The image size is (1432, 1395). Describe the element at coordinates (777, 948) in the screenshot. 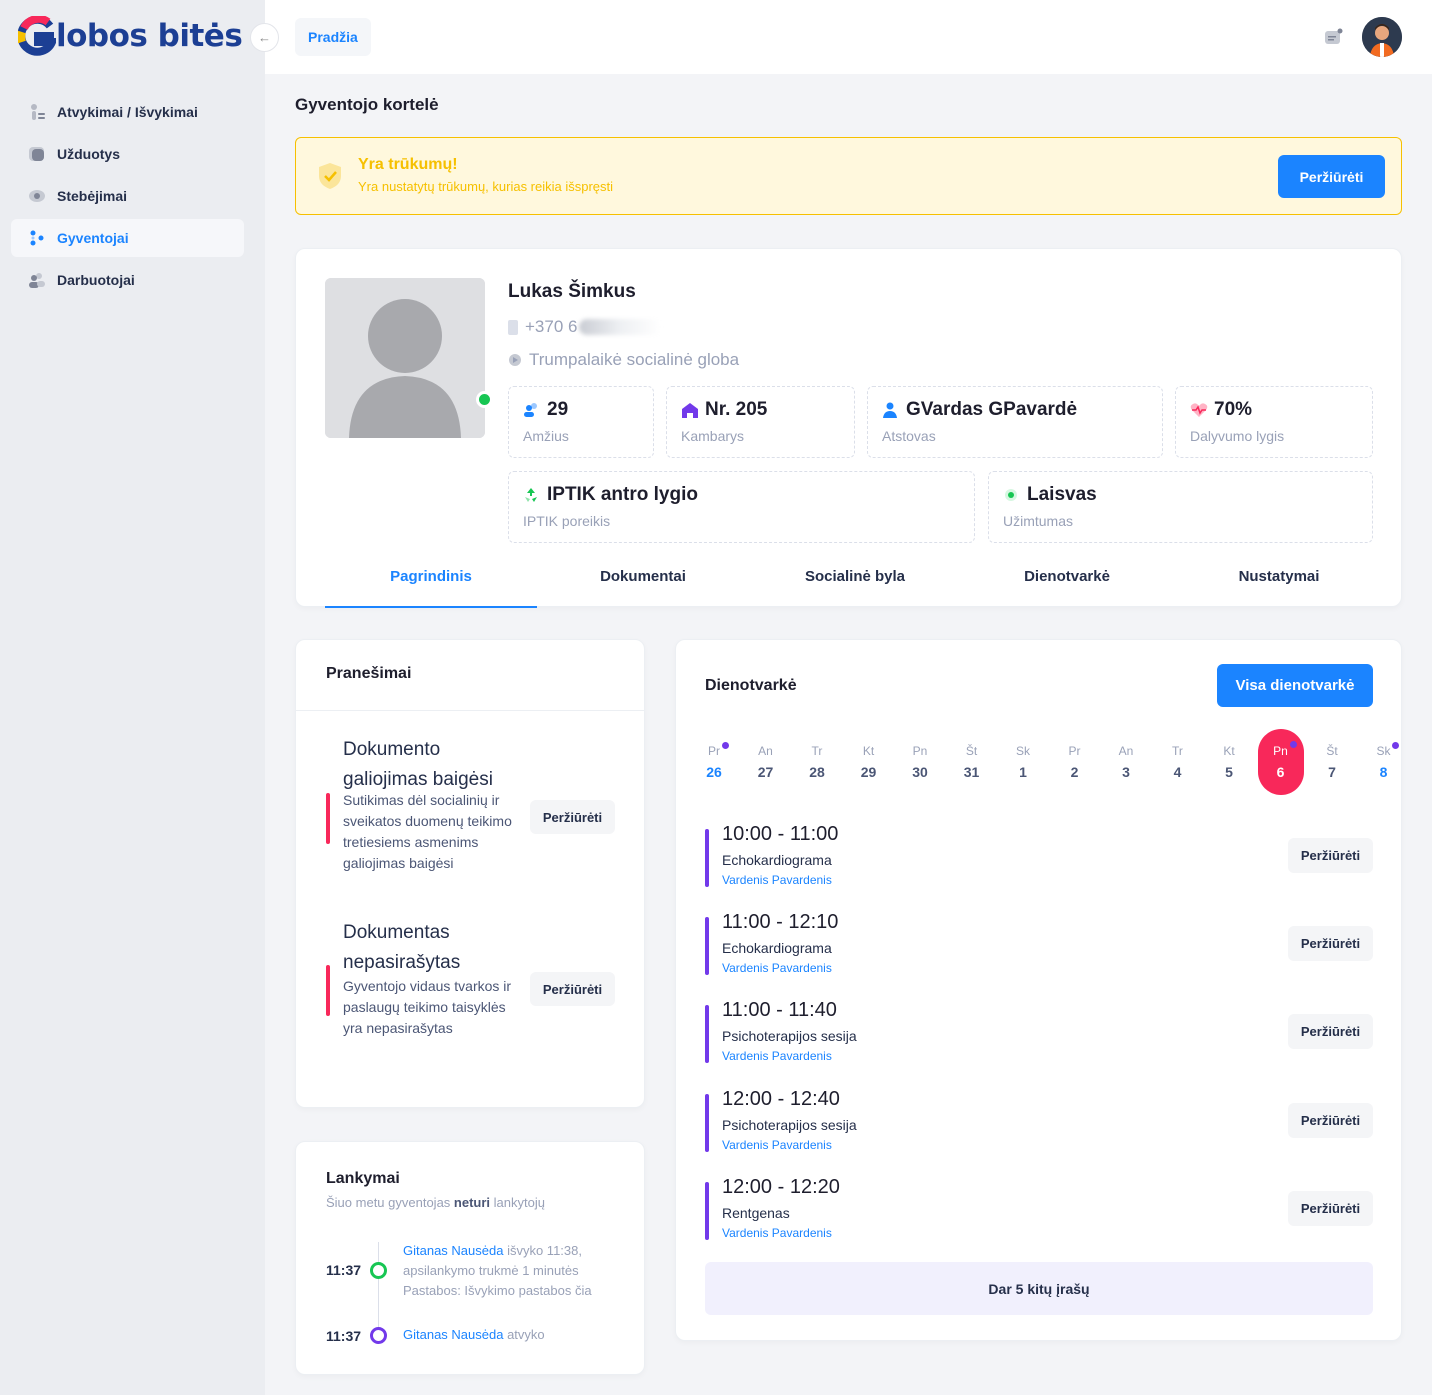

I see `event-name: Echokardiograma` at that location.